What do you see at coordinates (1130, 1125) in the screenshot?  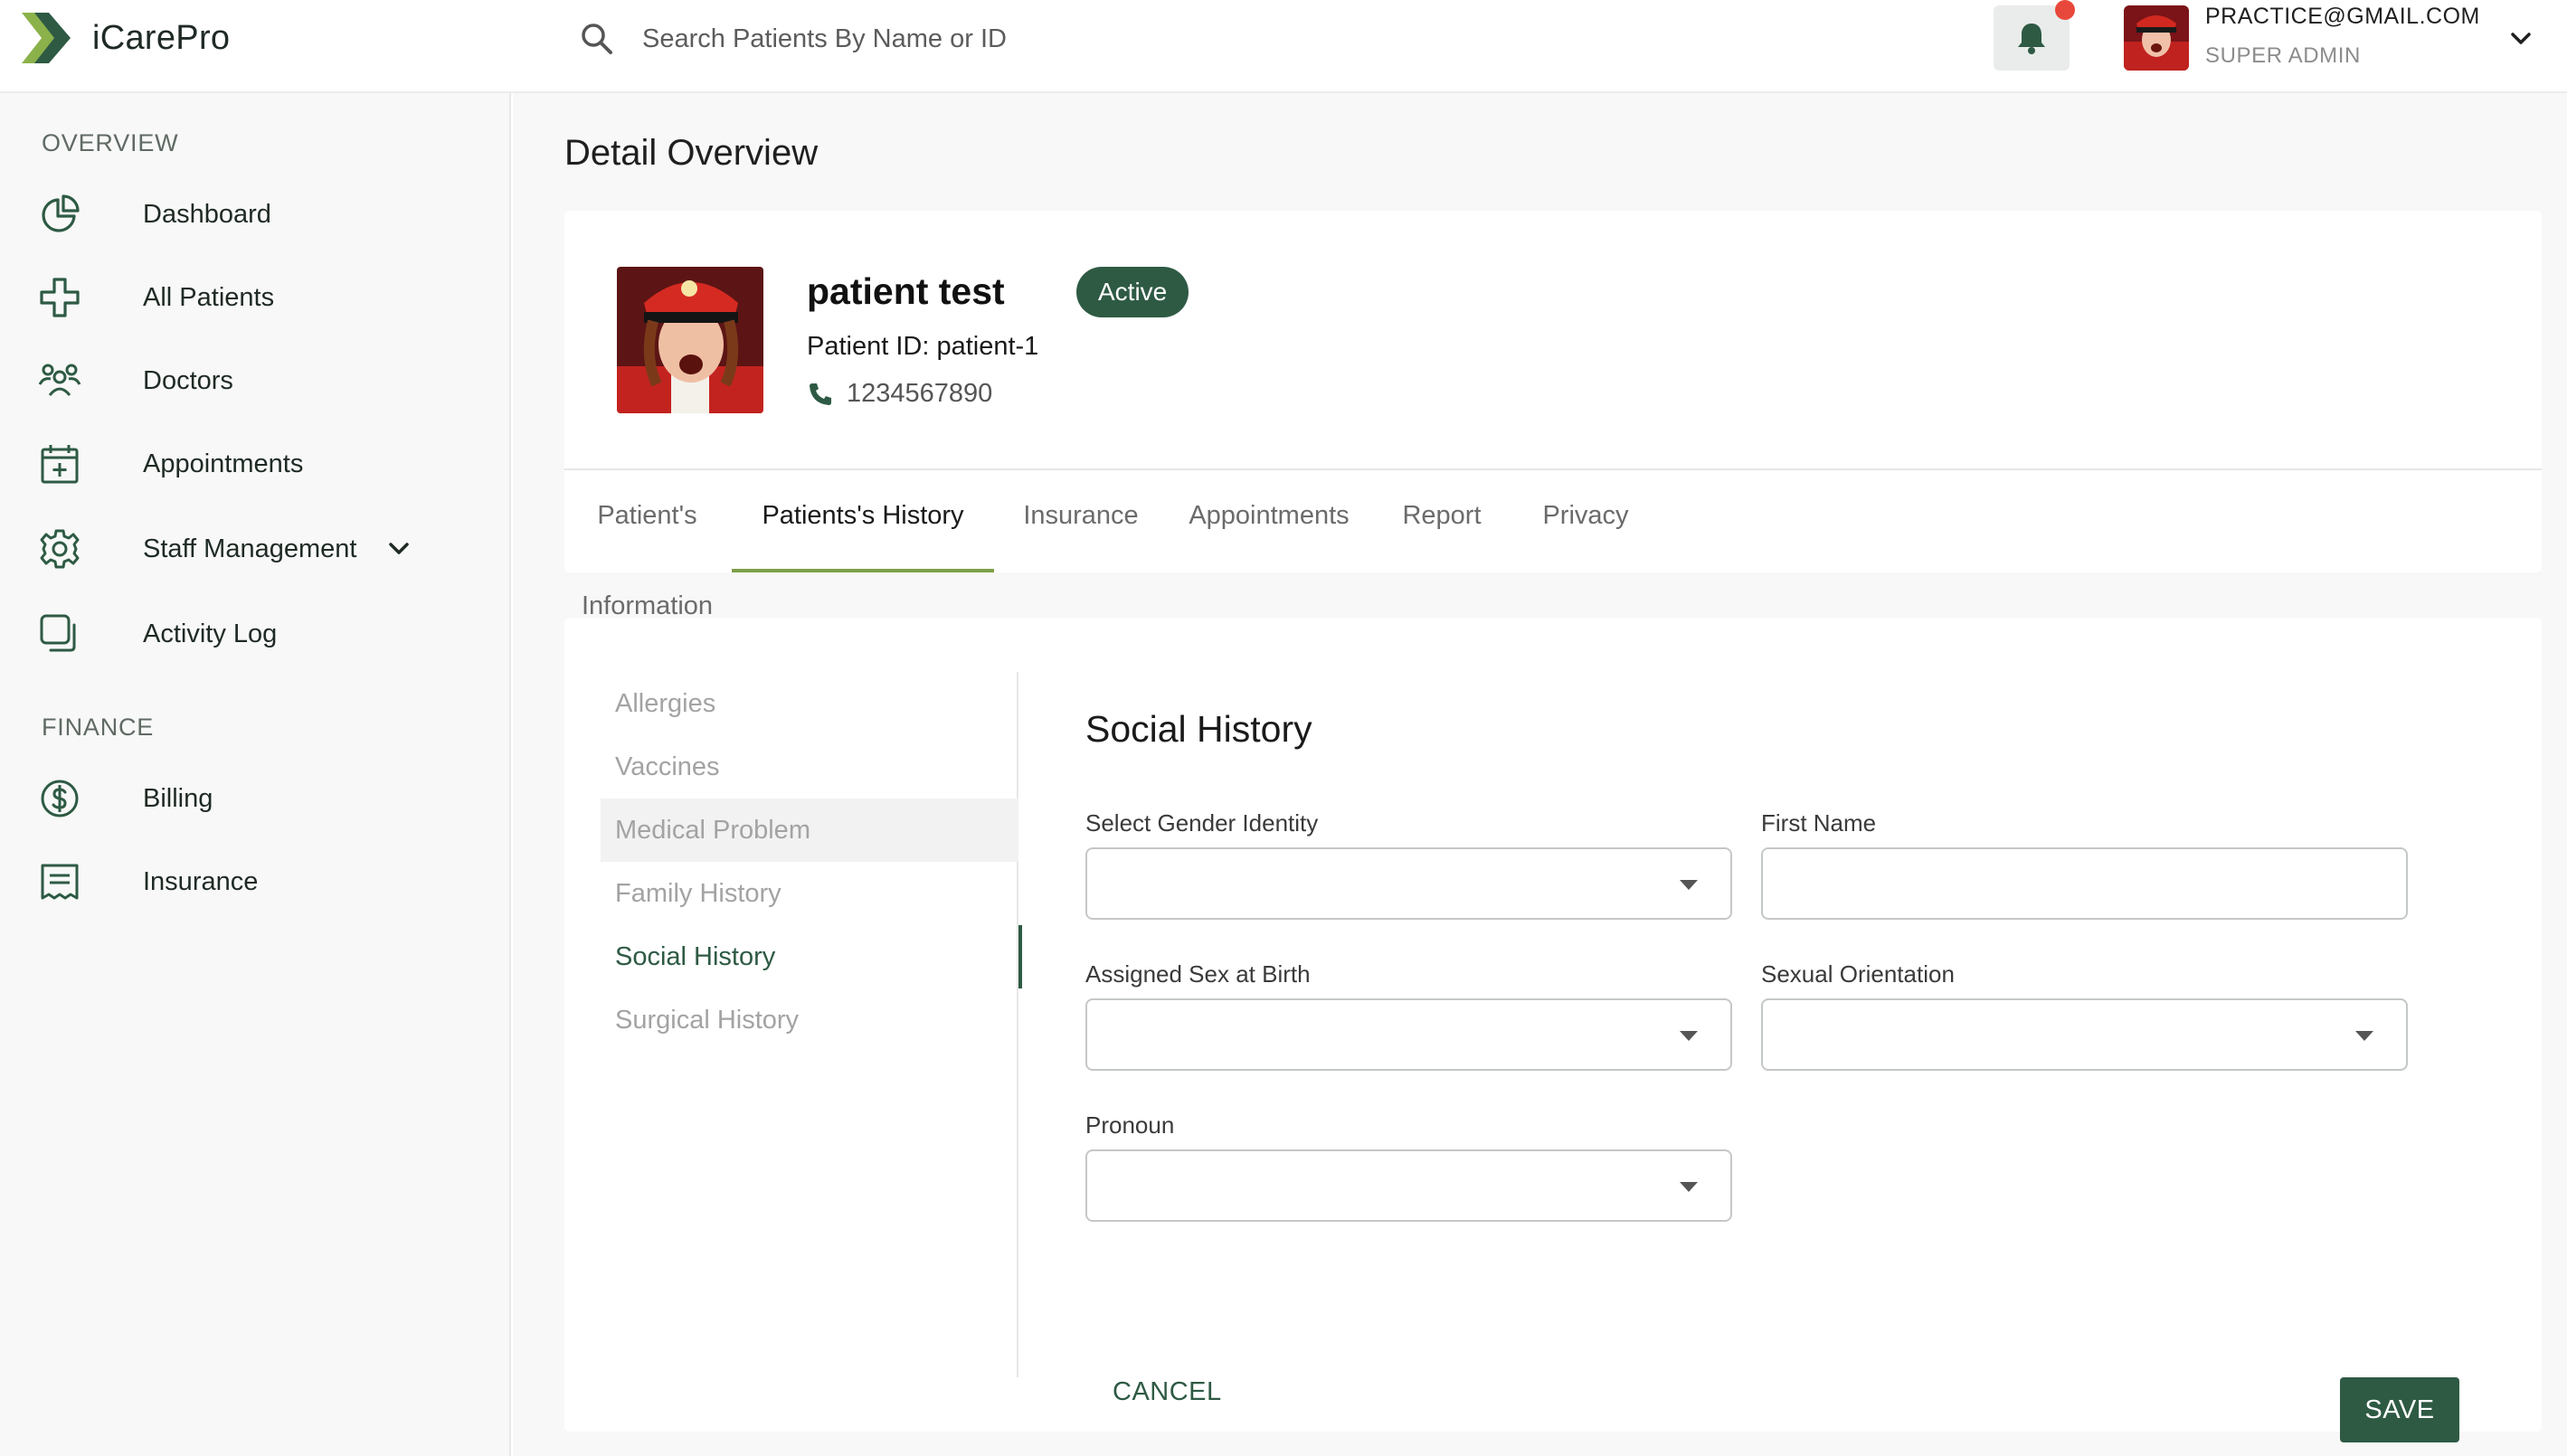 I see `pronoun-label: Pronoun` at bounding box center [1130, 1125].